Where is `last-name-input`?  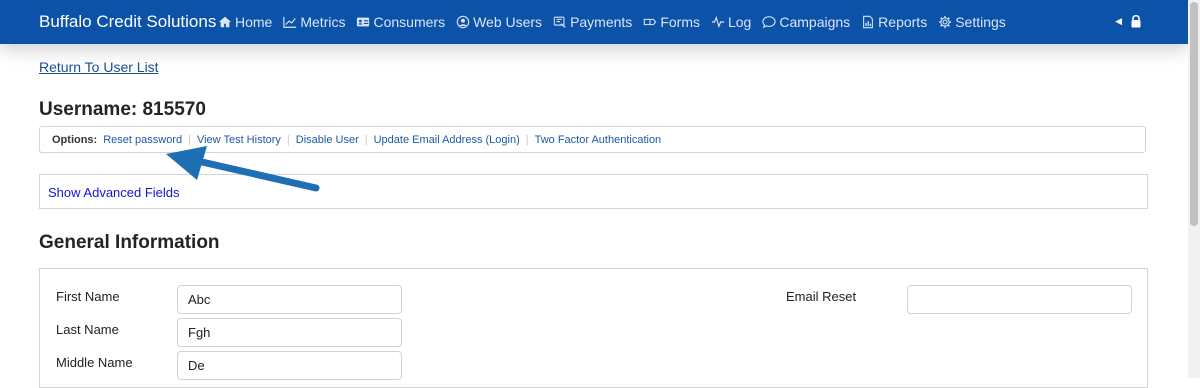
last-name-input is located at coordinates (289, 332).